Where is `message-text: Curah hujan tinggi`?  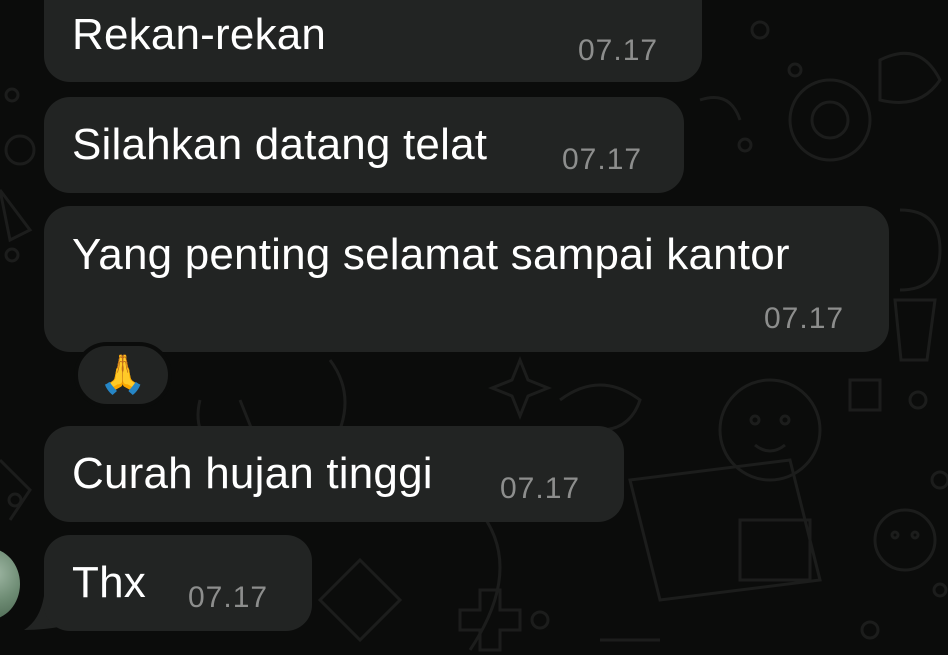 message-text: Curah hujan tinggi is located at coordinates (252, 473).